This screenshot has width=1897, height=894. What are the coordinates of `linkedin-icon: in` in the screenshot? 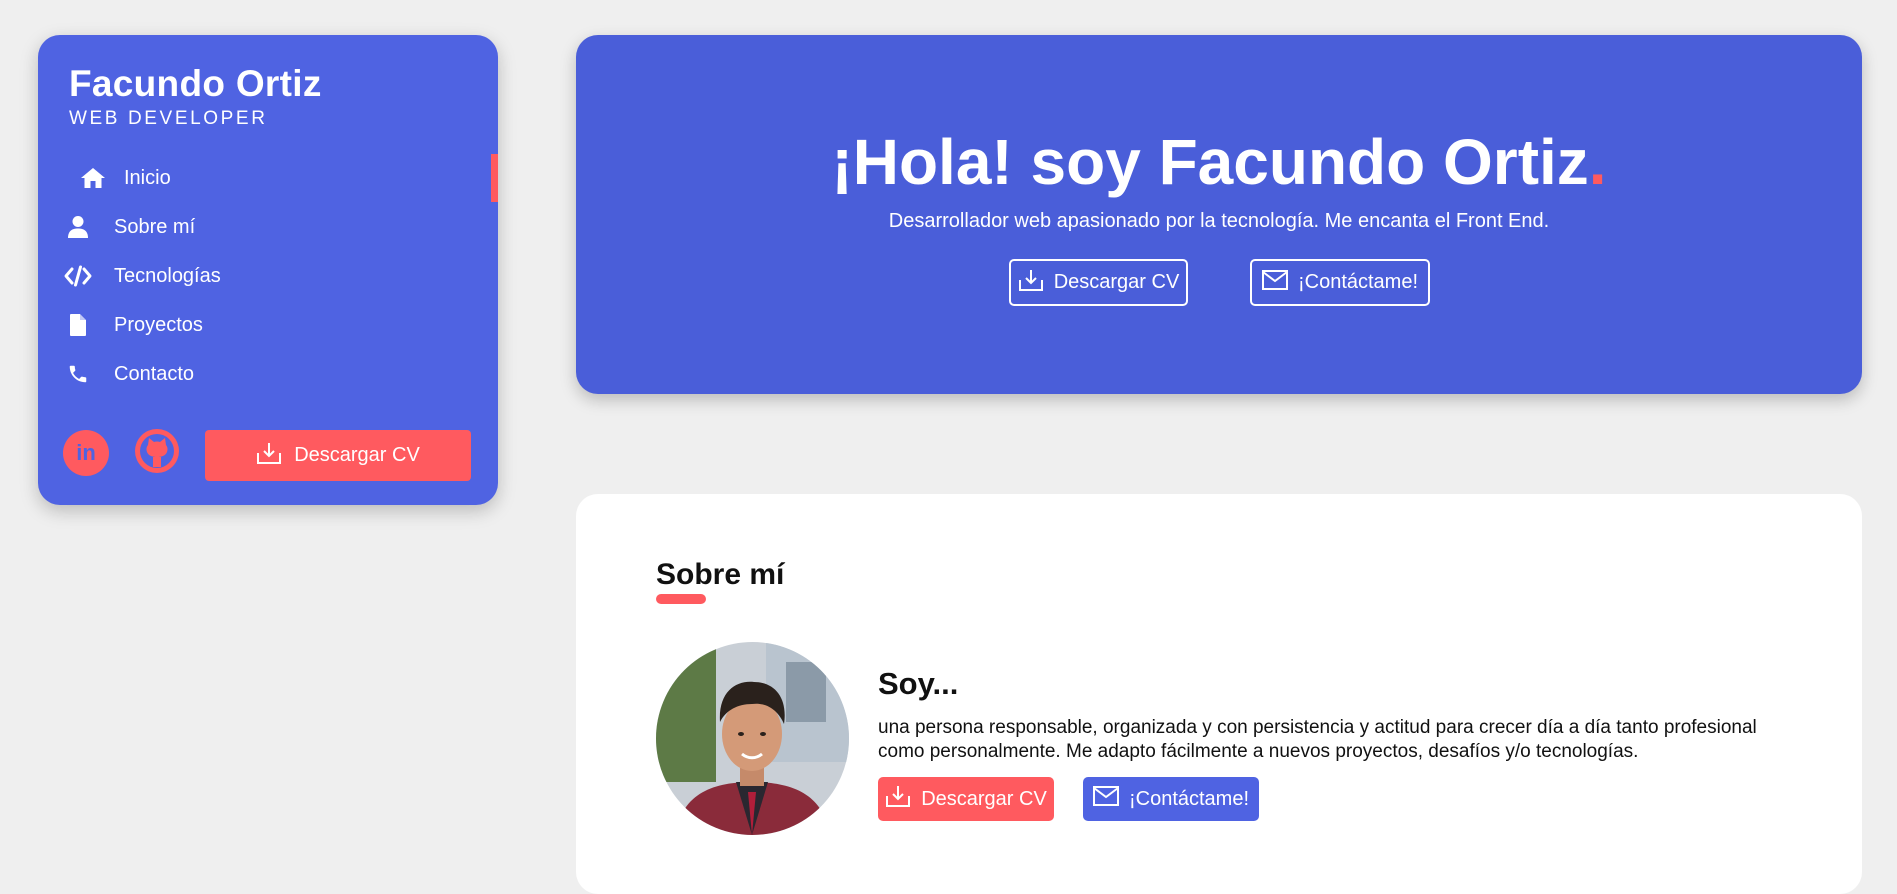 It's located at (86, 452).